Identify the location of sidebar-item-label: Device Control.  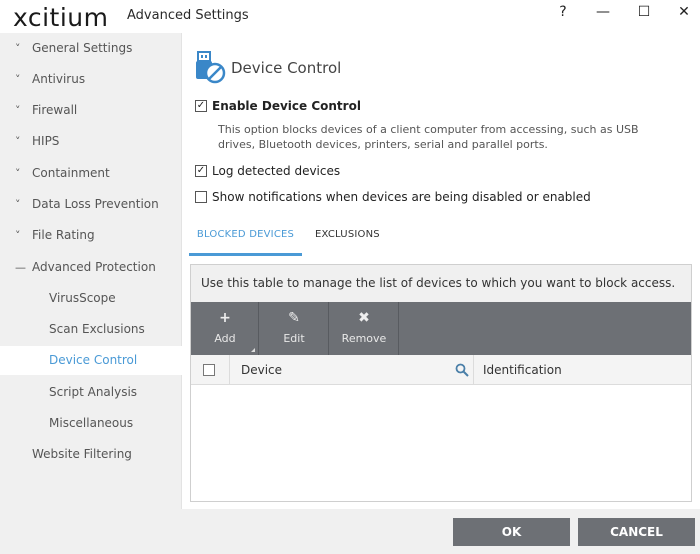
(93, 360).